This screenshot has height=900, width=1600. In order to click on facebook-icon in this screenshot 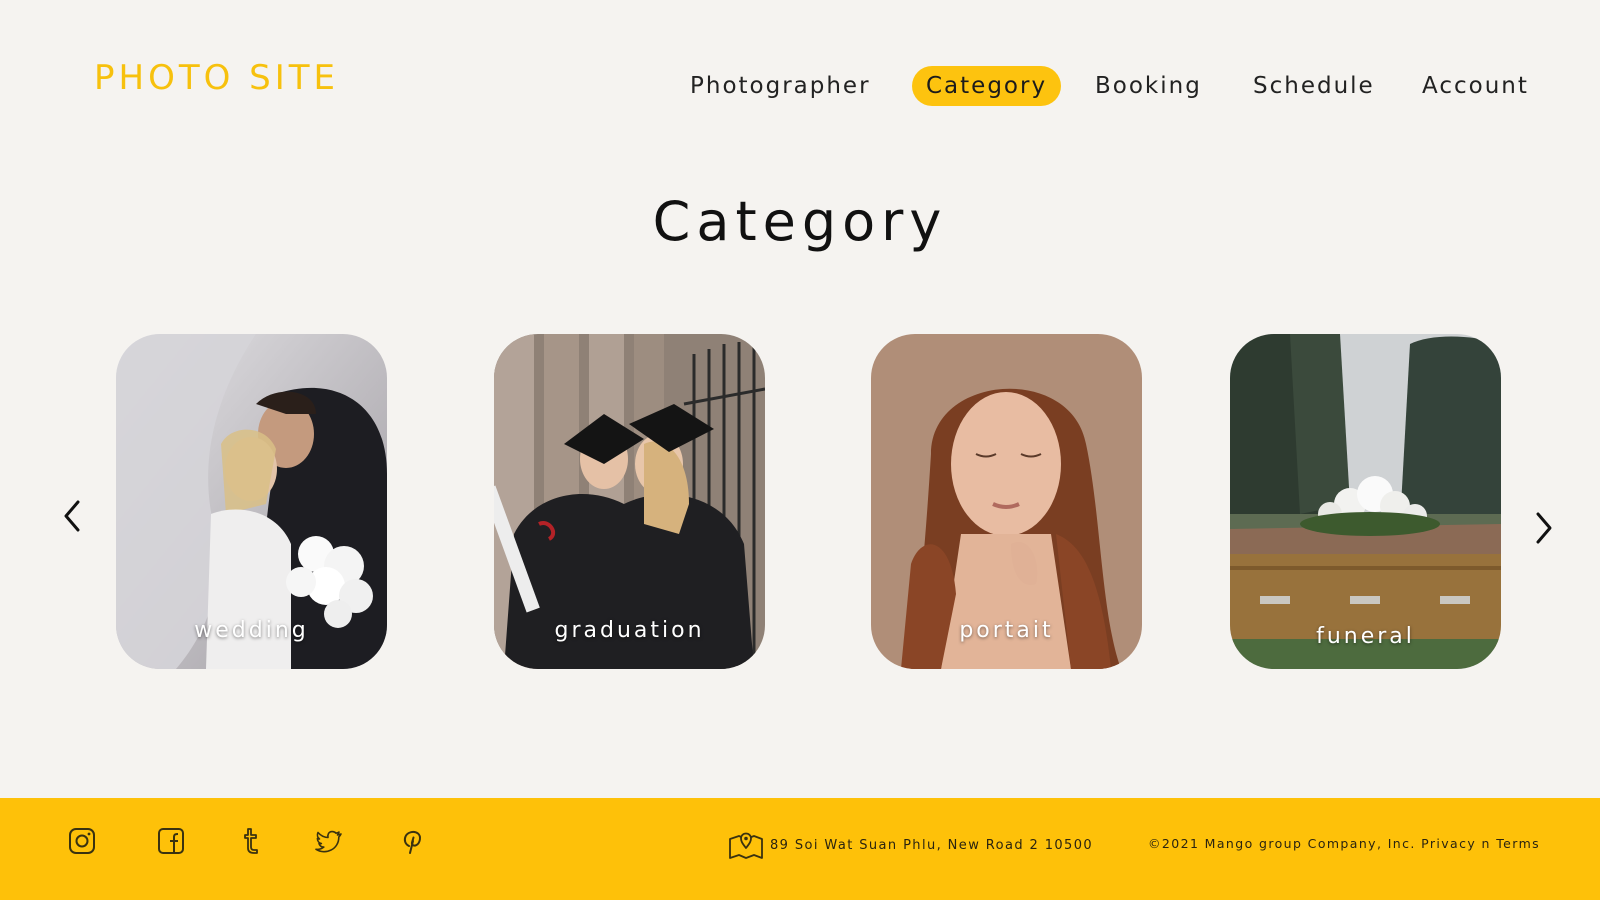, I will do `click(171, 841)`.